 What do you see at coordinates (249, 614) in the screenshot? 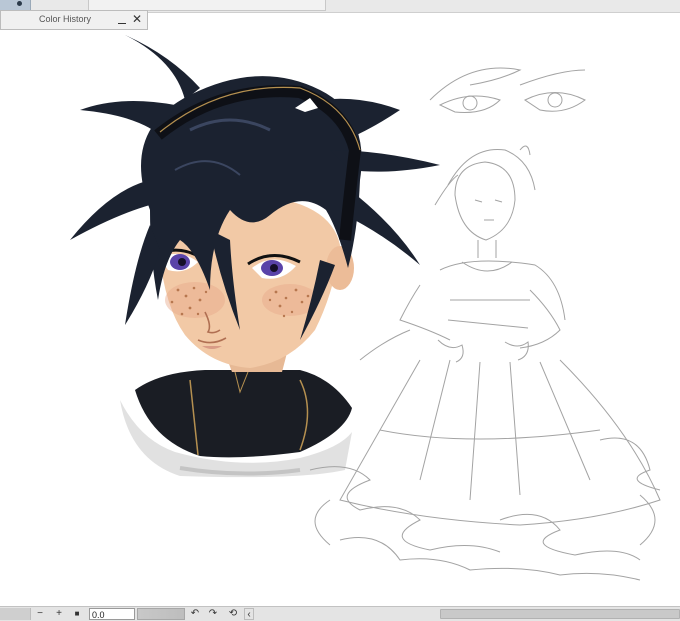
I see `scroll-left-button: ‹` at bounding box center [249, 614].